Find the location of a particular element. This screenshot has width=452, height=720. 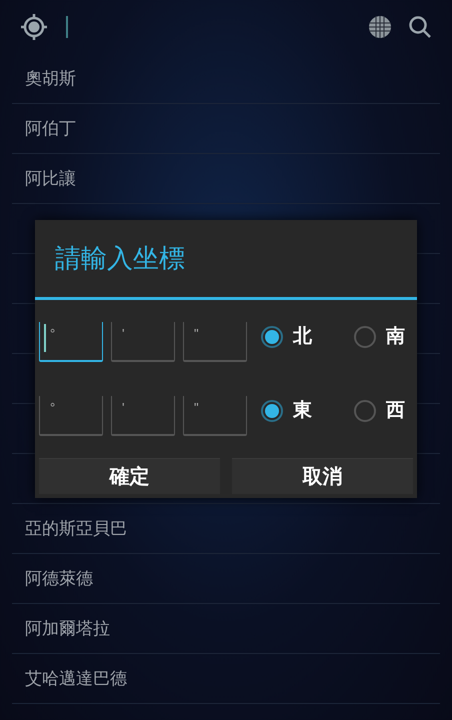

dialog-title: 請輸入坐標 is located at coordinates (120, 258).